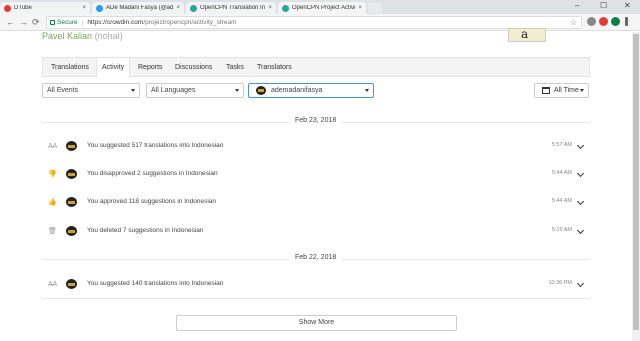 Image resolution: width=640 pixels, height=341 pixels. What do you see at coordinates (173, 90) in the screenshot?
I see `languages-filter-value: All Languages` at bounding box center [173, 90].